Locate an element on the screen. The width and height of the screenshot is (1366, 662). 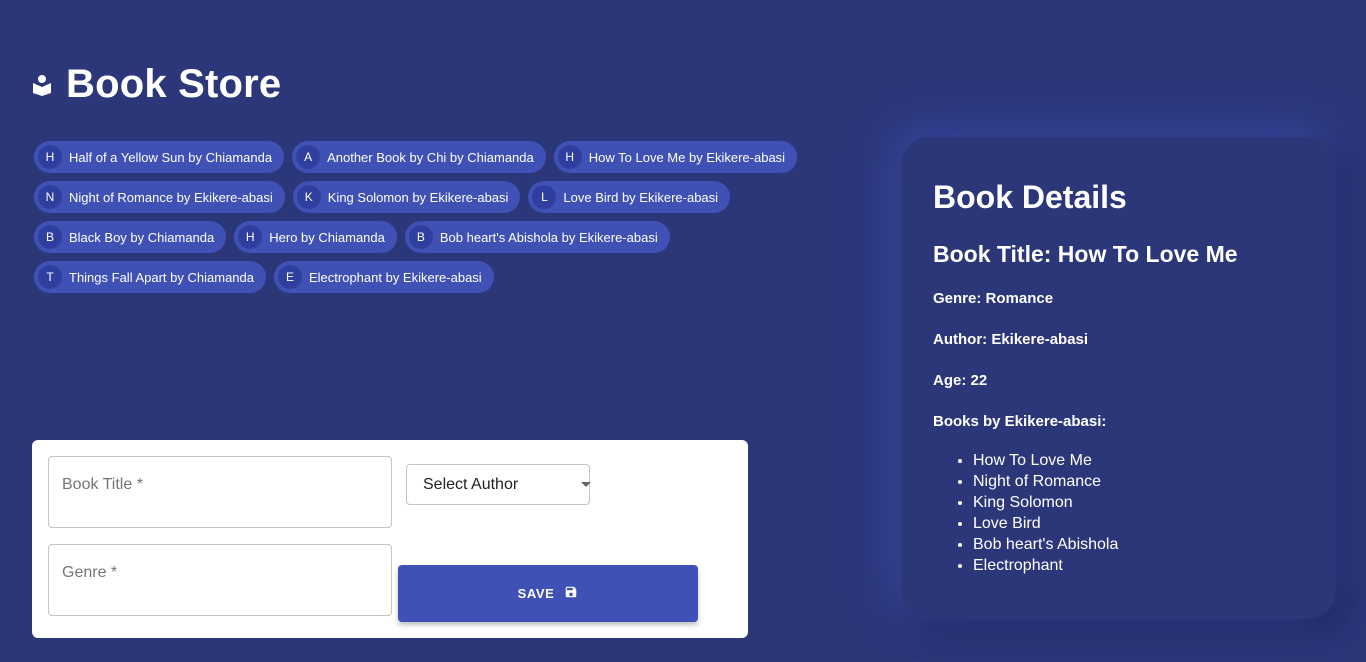
chip-label: How To Love Me by Ekikere-abasi is located at coordinates (687, 157).